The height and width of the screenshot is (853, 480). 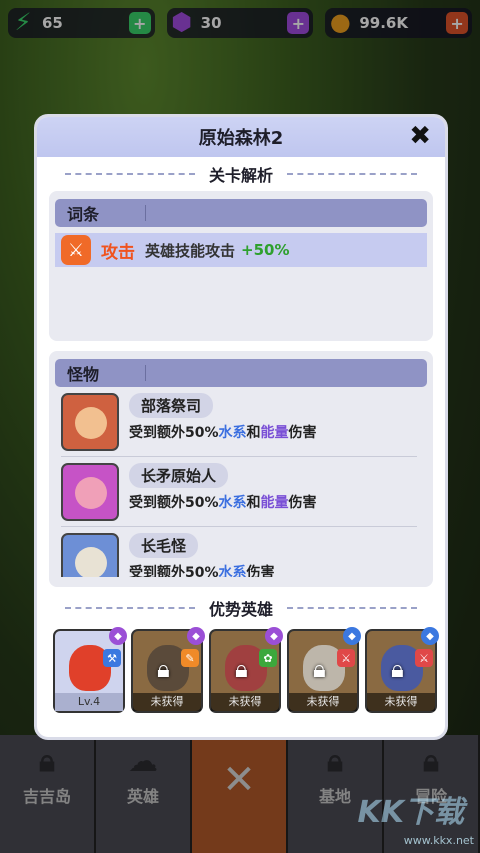 What do you see at coordinates (112, 658) in the screenshot?
I see `hammer-icon: ⚒` at bounding box center [112, 658].